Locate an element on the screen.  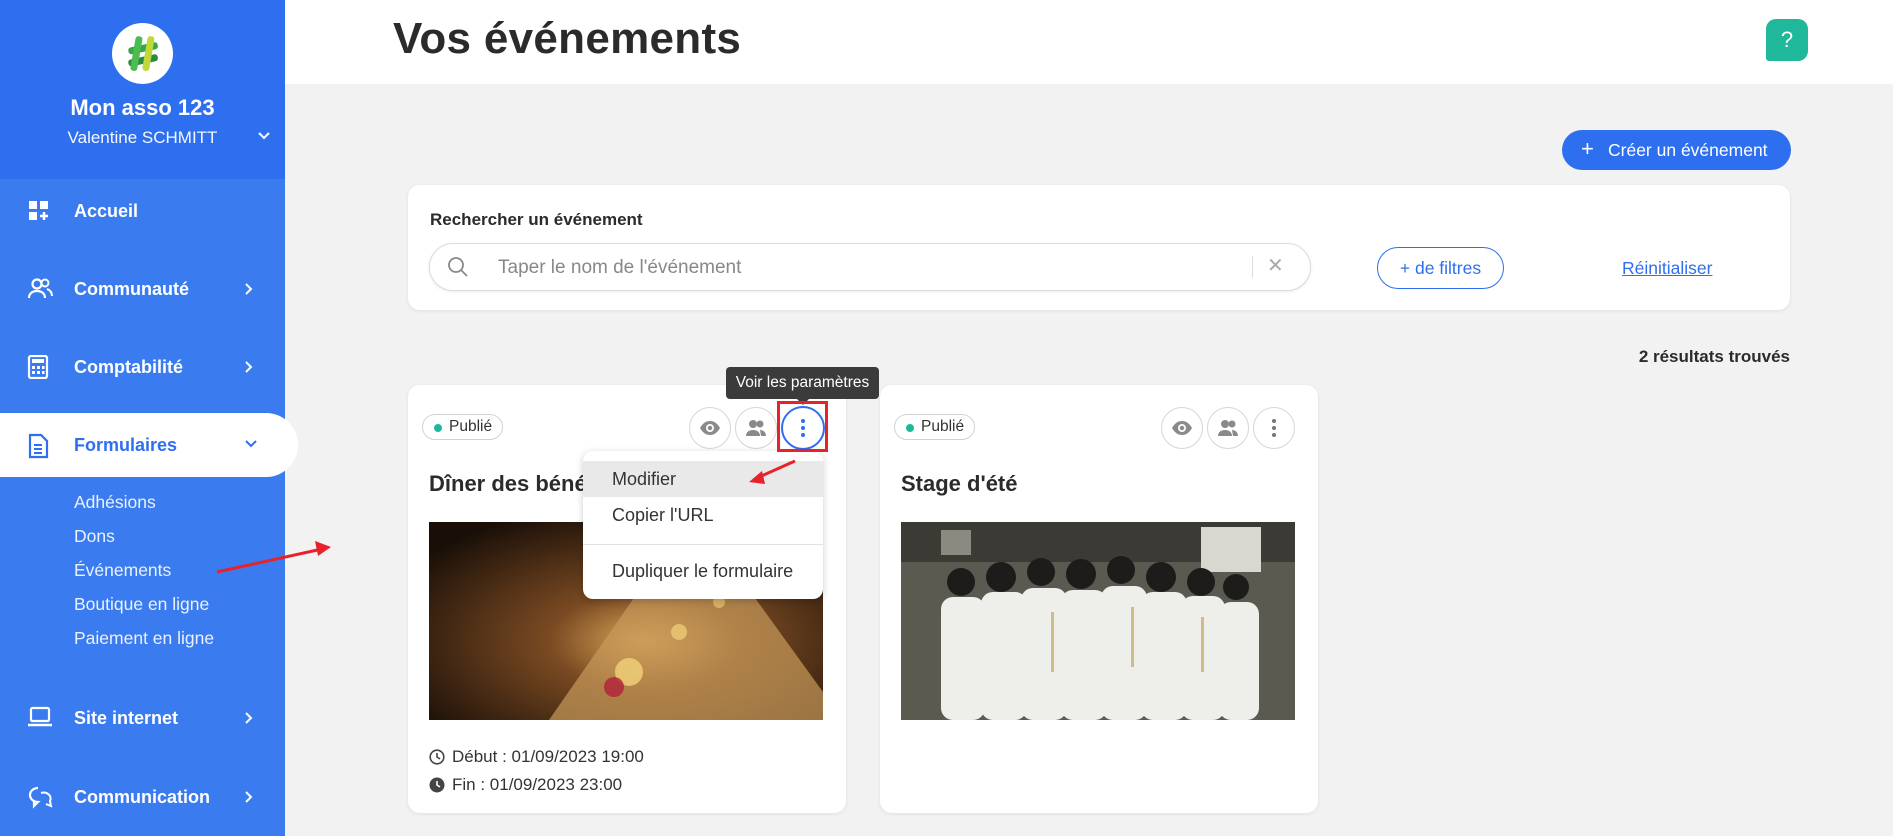
sidebar-header: Mon asso 123 Valentine SCHMITT is located at coordinates (142, 89).